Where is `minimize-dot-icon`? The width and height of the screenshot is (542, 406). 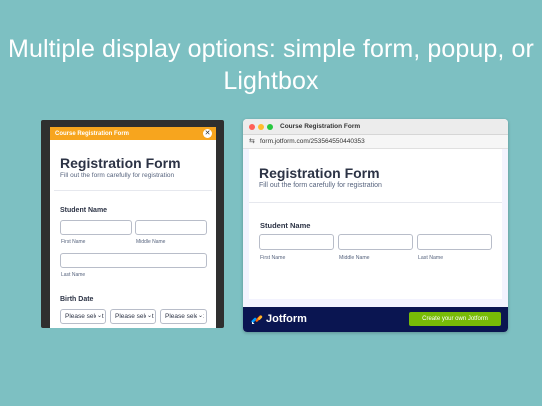
minimize-dot-icon is located at coordinates (261, 127).